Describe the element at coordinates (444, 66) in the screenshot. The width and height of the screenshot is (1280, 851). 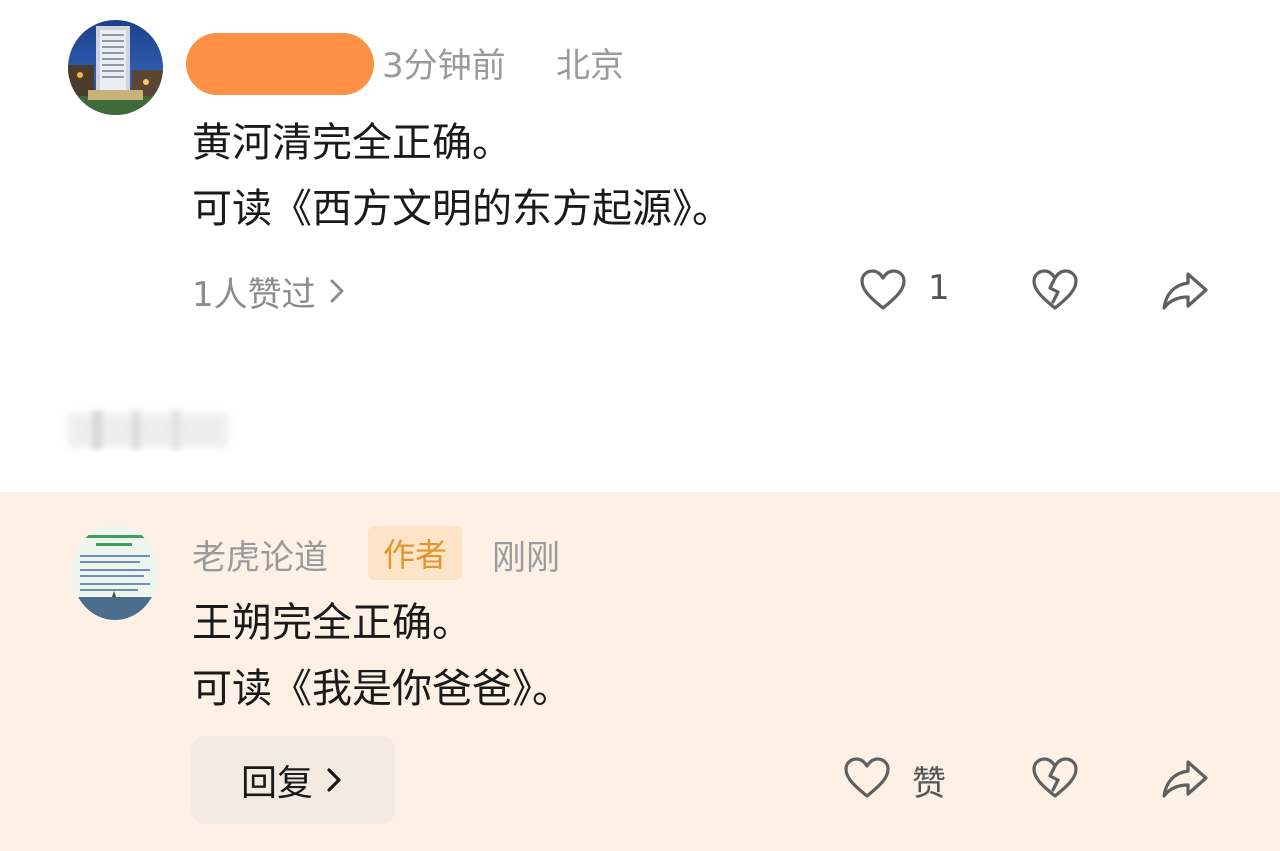
I see `comment-time: 3分钟前` at that location.